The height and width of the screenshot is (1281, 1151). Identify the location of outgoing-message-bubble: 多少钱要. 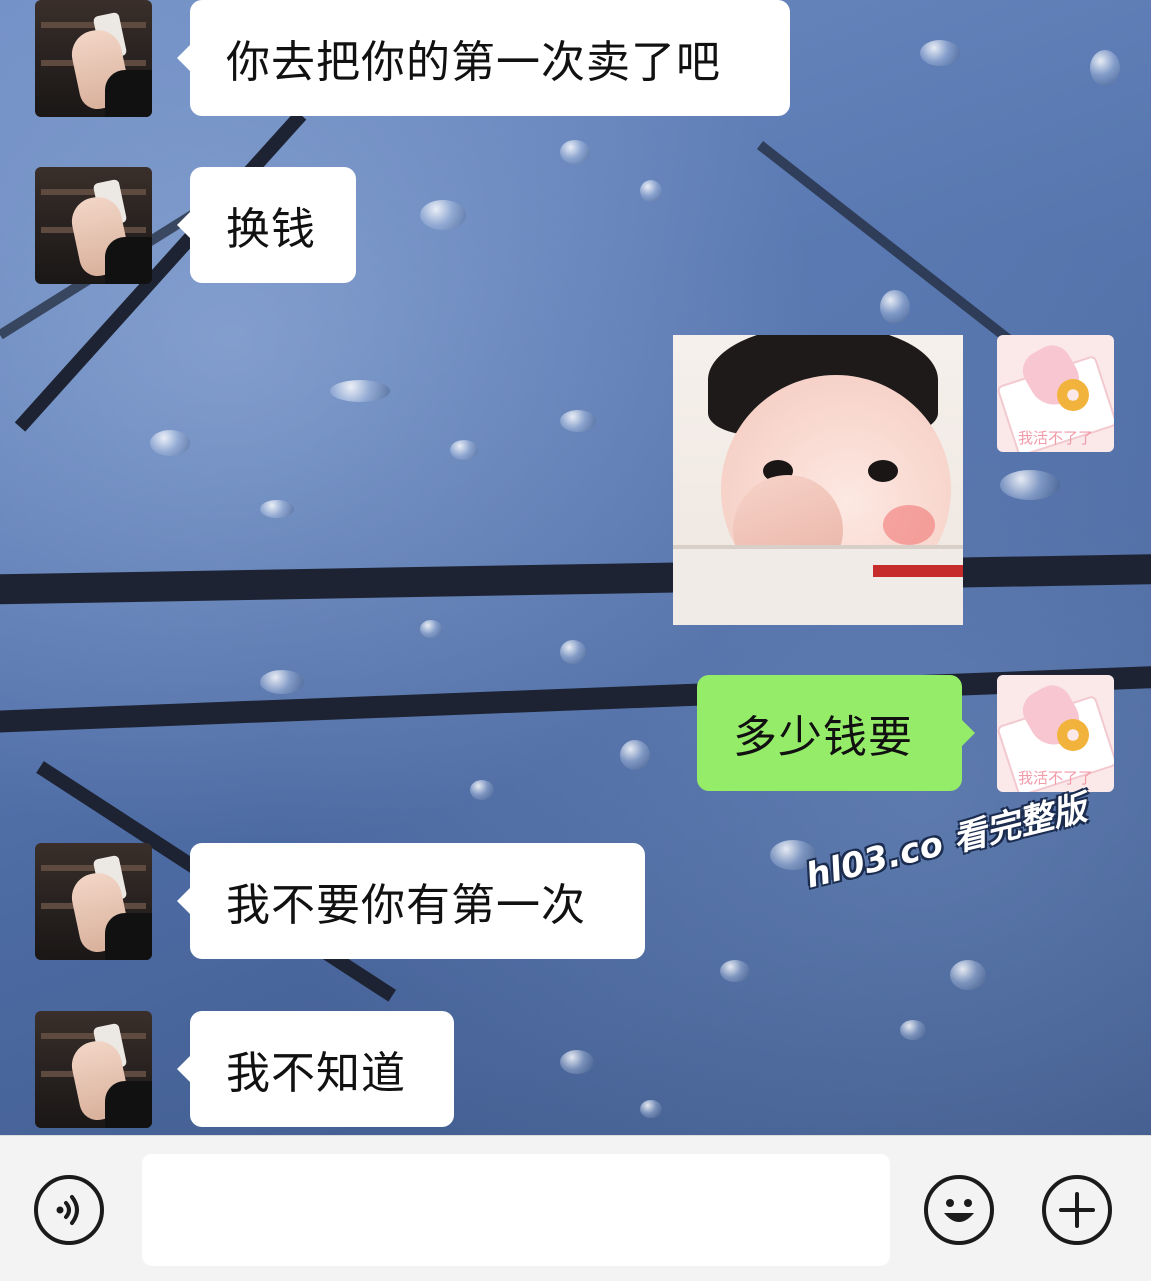
(836, 733).